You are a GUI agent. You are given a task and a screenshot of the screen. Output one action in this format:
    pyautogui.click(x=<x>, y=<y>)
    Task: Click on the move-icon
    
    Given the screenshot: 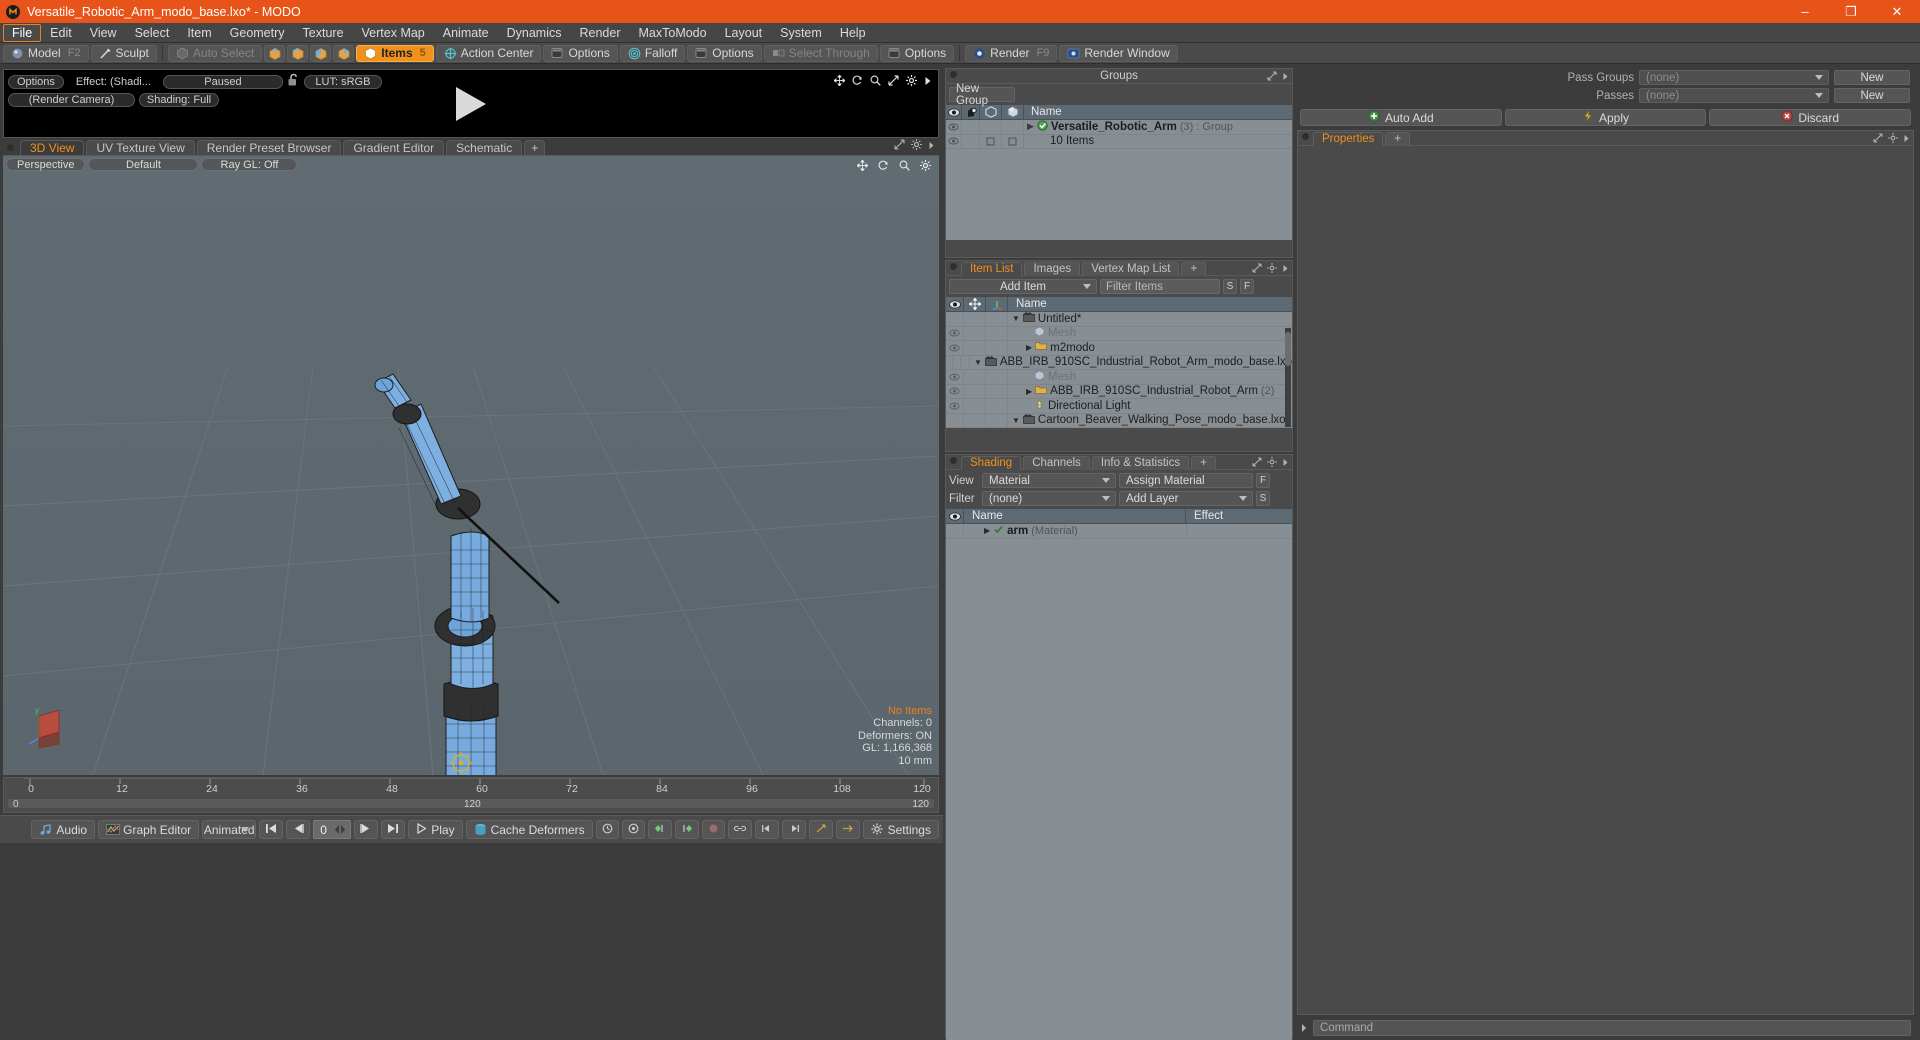 What is the action you would take?
    pyautogui.click(x=839, y=81)
    